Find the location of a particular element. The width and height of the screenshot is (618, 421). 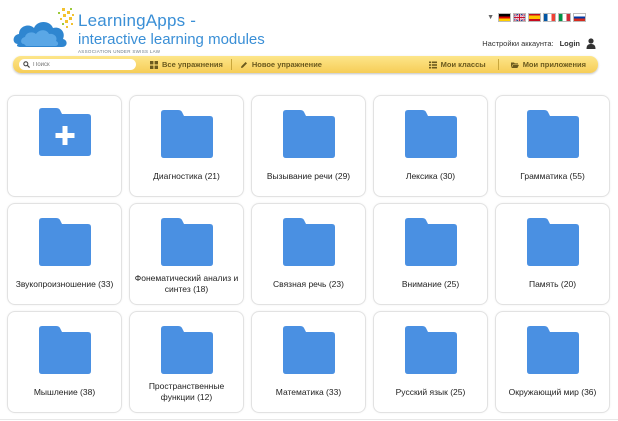

folder-tile: Пространственные функции (12) is located at coordinates (186, 362).